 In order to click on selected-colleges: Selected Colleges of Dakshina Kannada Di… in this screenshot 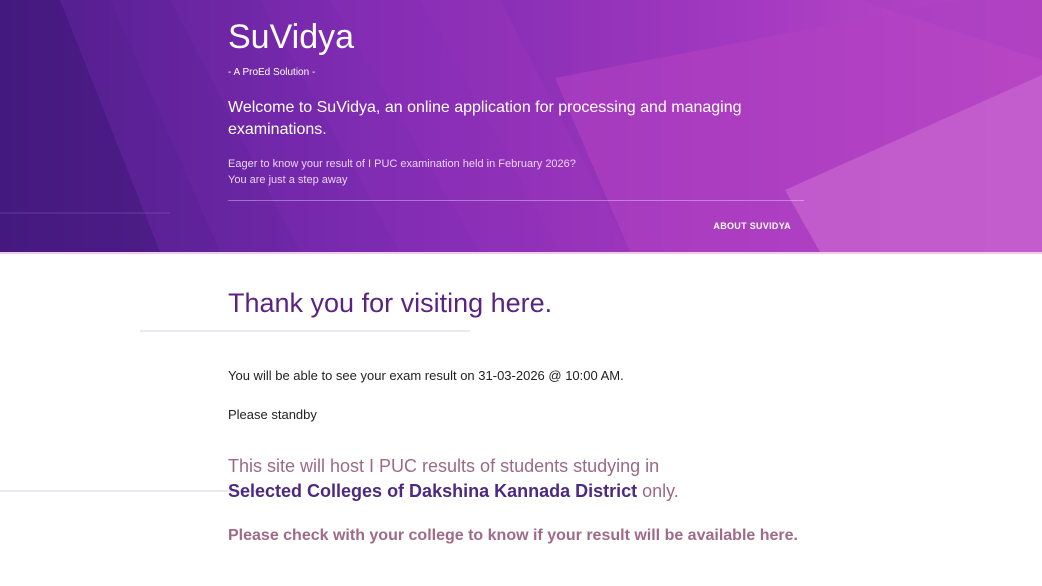, I will do `click(433, 491)`.